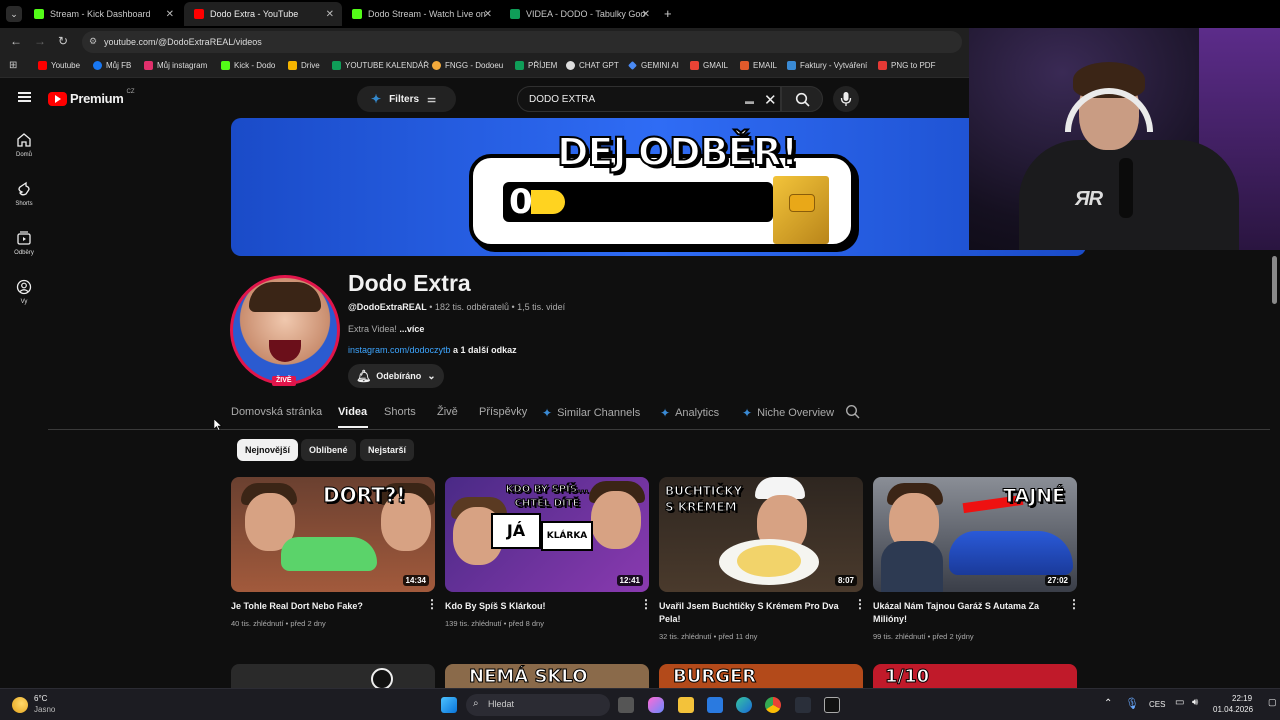 Image resolution: width=1280 pixels, height=720 pixels. What do you see at coordinates (304, 65) in the screenshot?
I see `bookmark-drive: Drive` at bounding box center [304, 65].